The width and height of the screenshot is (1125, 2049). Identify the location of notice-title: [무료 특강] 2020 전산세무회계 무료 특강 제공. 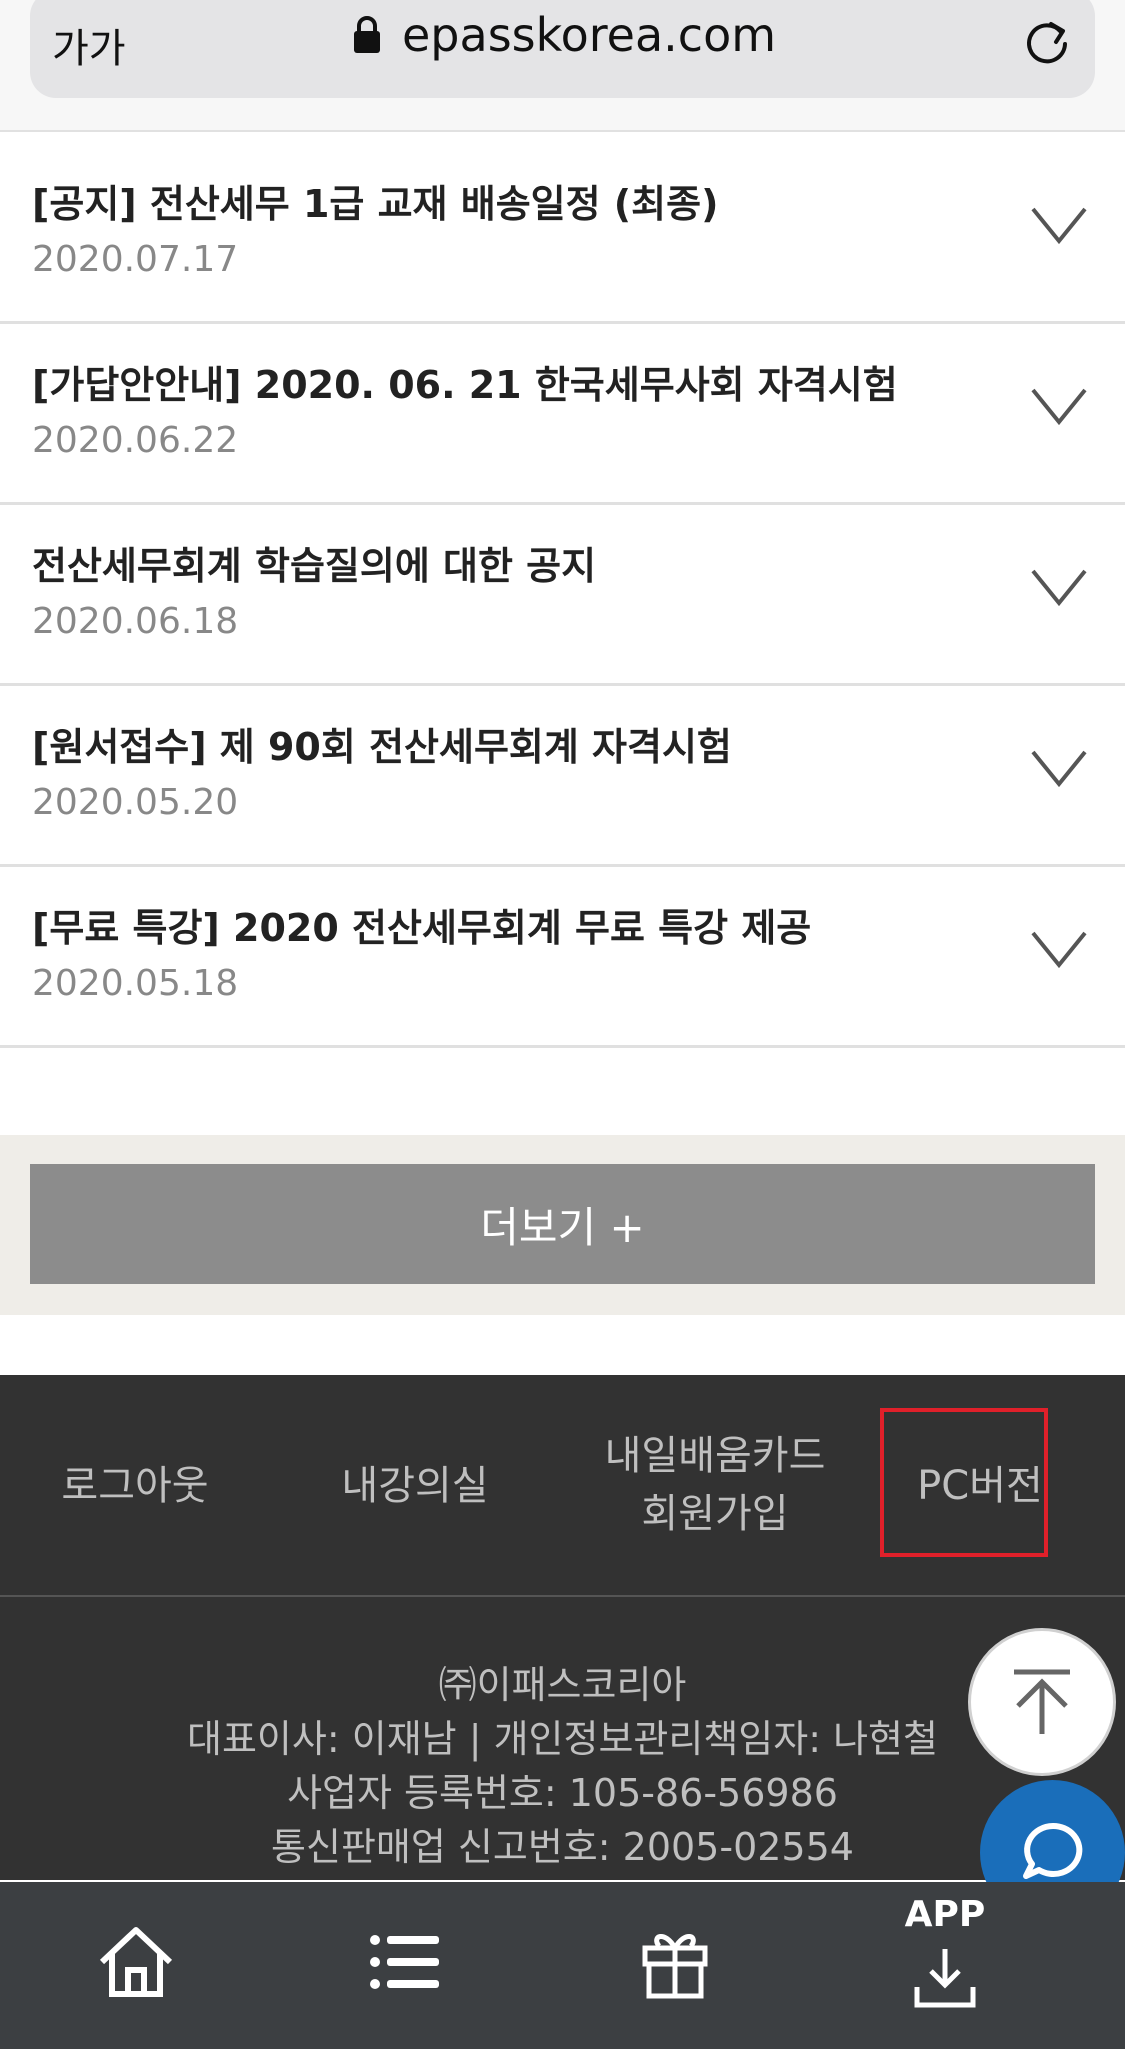
(422, 928).